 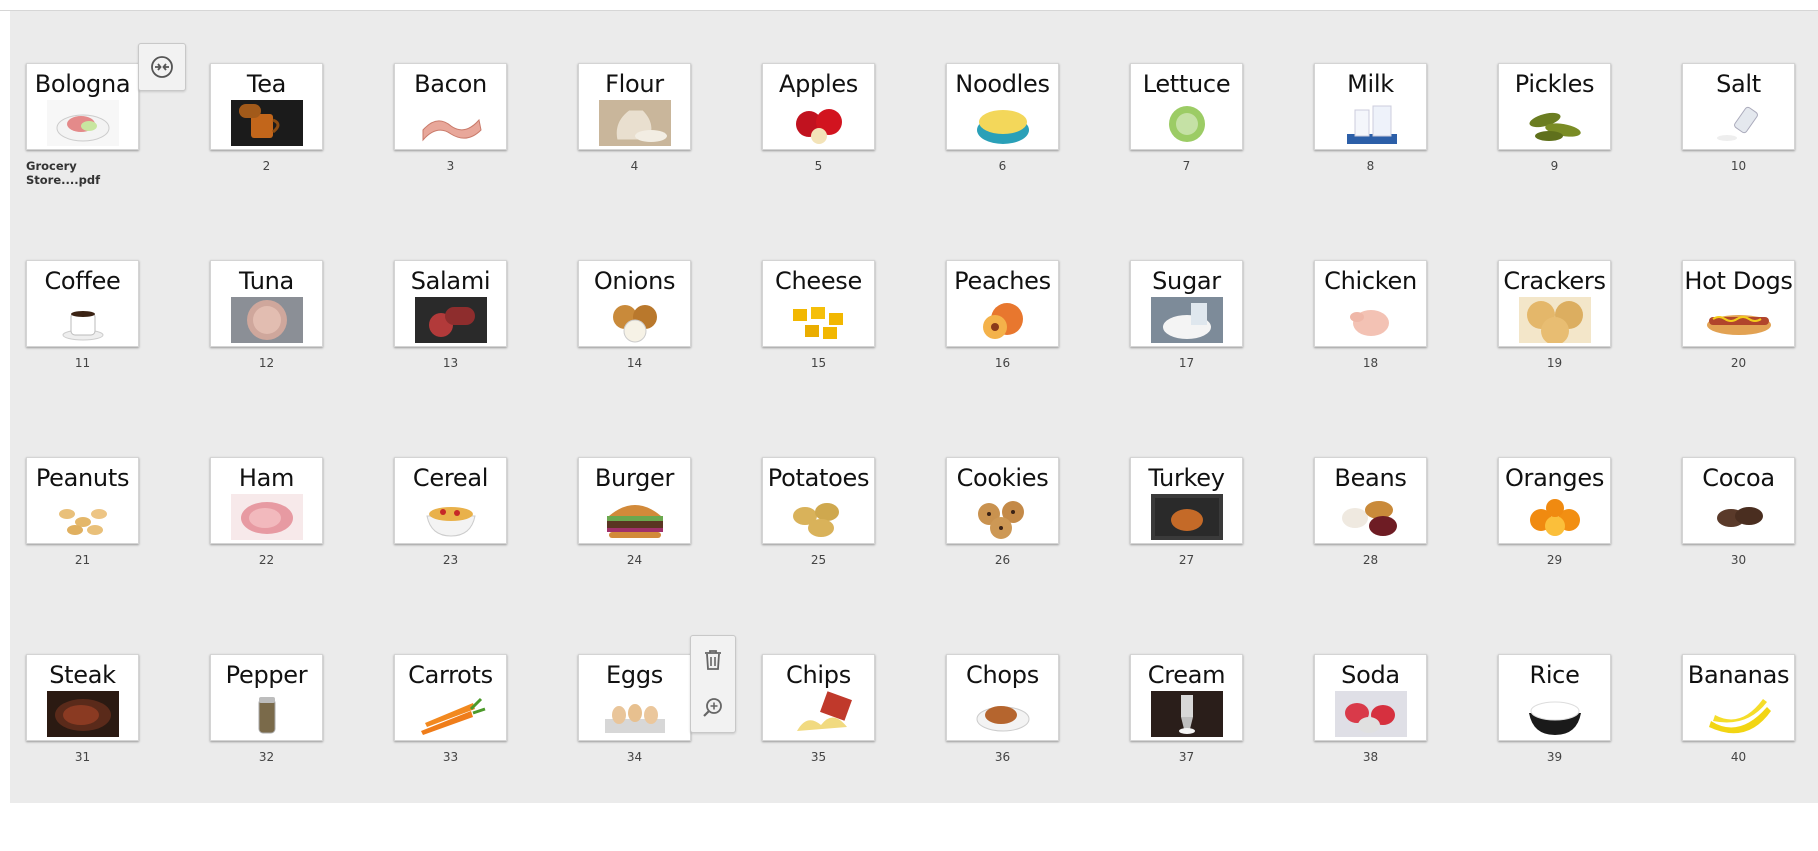 What do you see at coordinates (450, 500) in the screenshot?
I see `page-thumbnail: Cereal` at bounding box center [450, 500].